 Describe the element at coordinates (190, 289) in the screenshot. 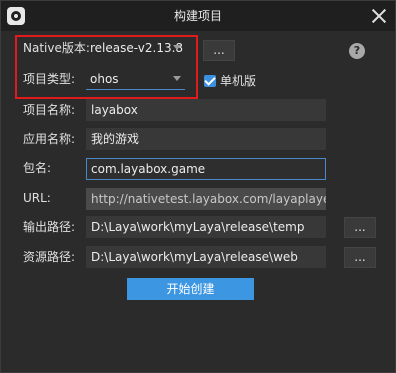

I see `start-create-button: 开始创建` at that location.